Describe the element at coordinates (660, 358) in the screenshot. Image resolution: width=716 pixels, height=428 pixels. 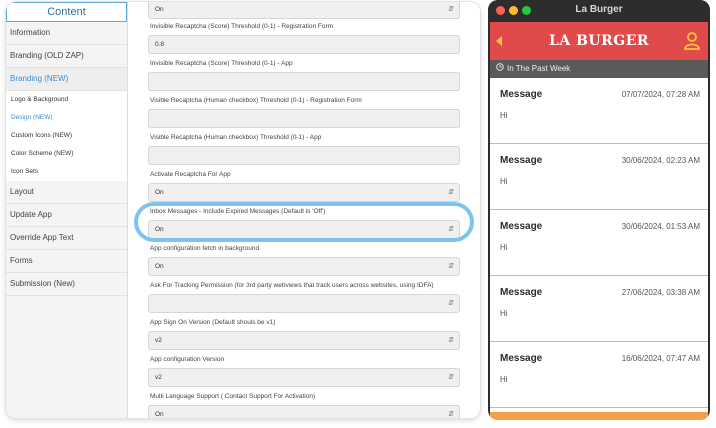
I see `message-date: 16/06/2024, 07:47 AM` at that location.